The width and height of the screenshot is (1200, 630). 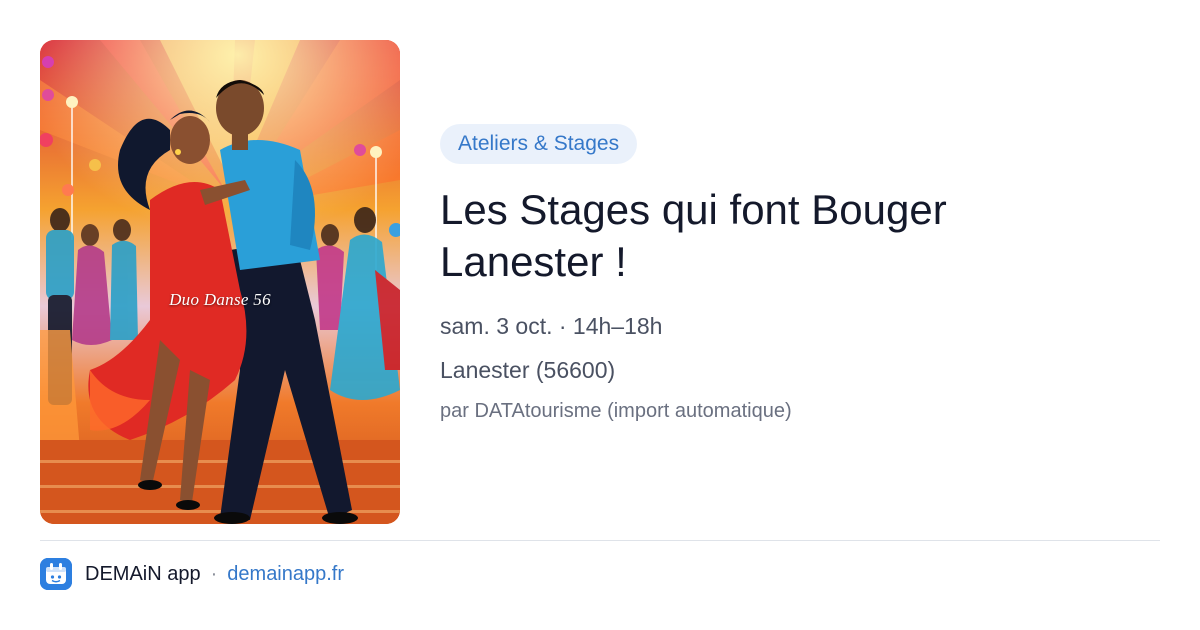 I want to click on event-location: Lanester (56600), so click(x=528, y=370).